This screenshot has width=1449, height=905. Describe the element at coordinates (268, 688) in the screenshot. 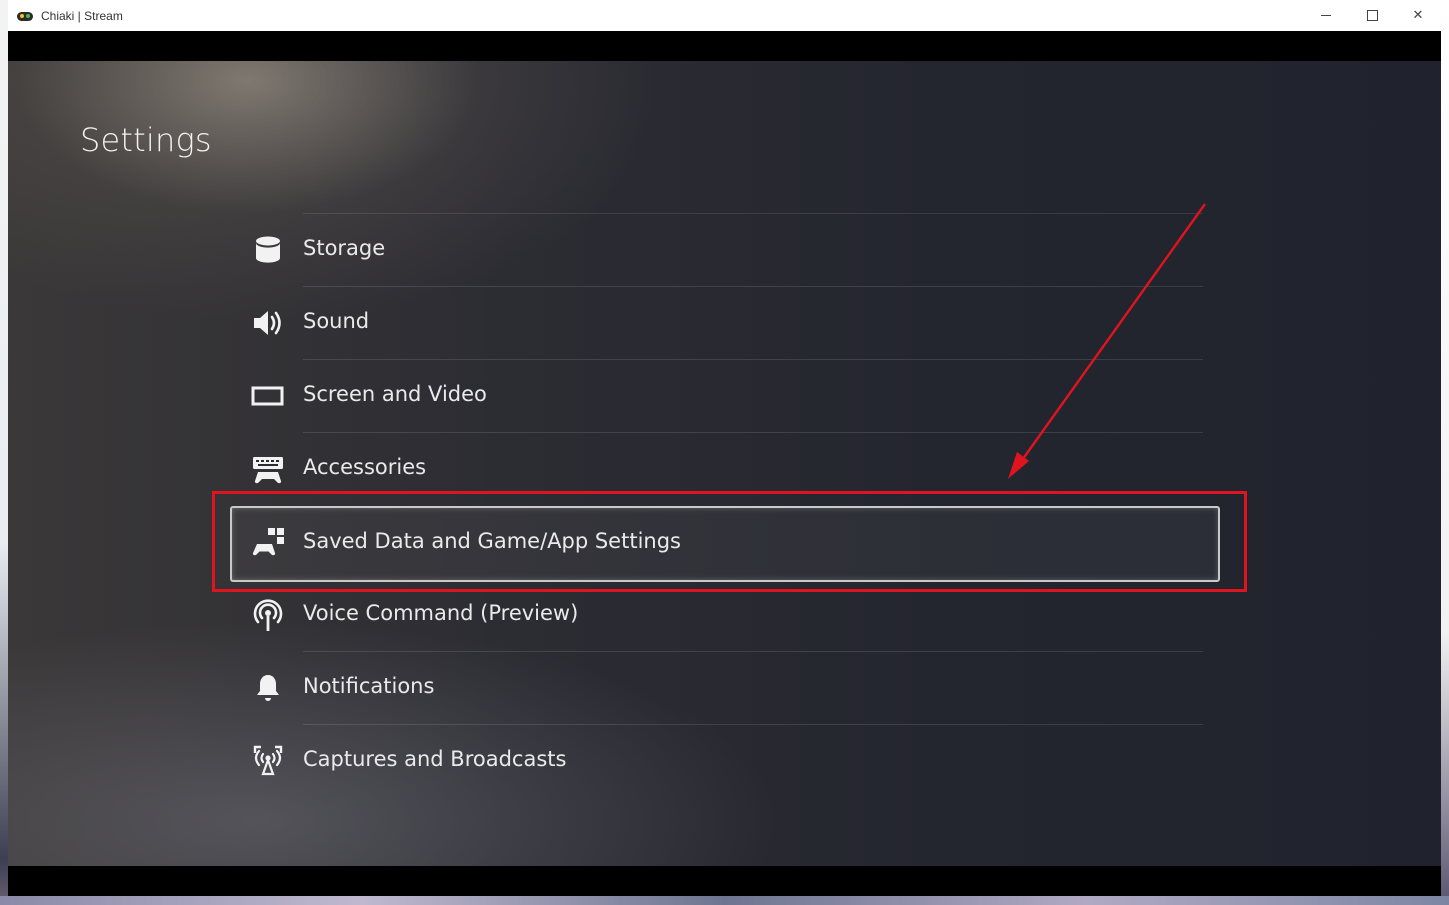

I see `bell-icon` at that location.